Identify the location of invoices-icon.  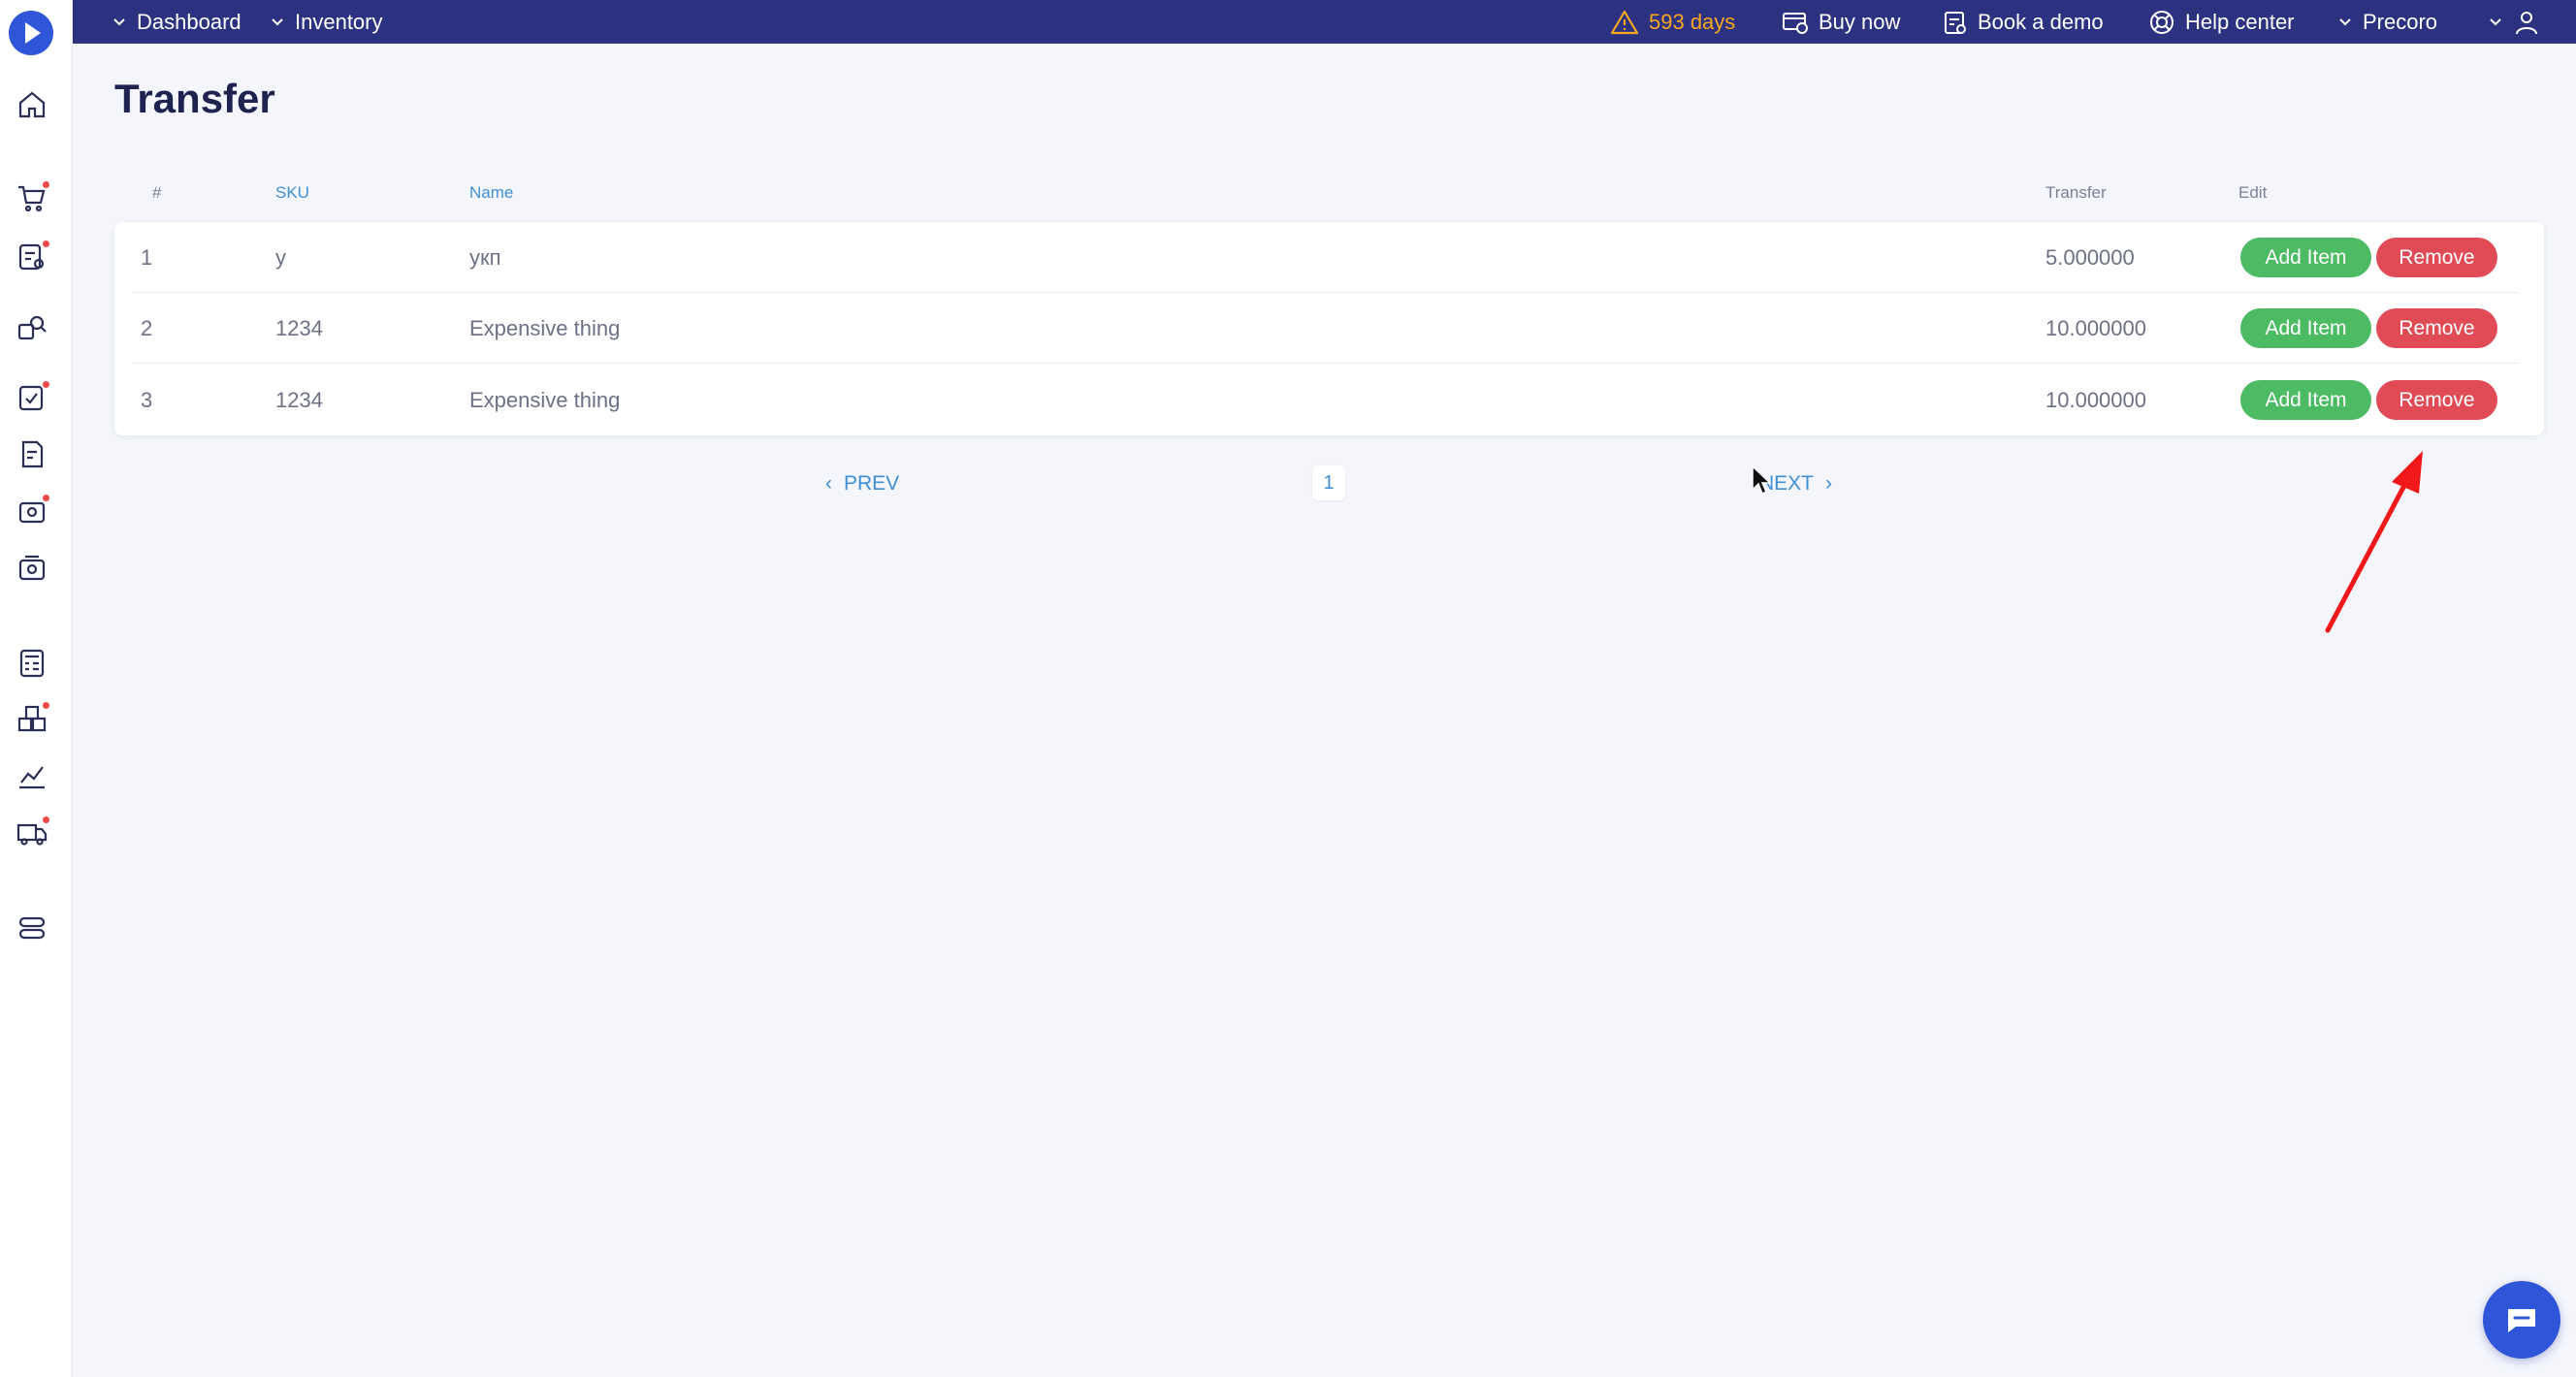
(32, 455).